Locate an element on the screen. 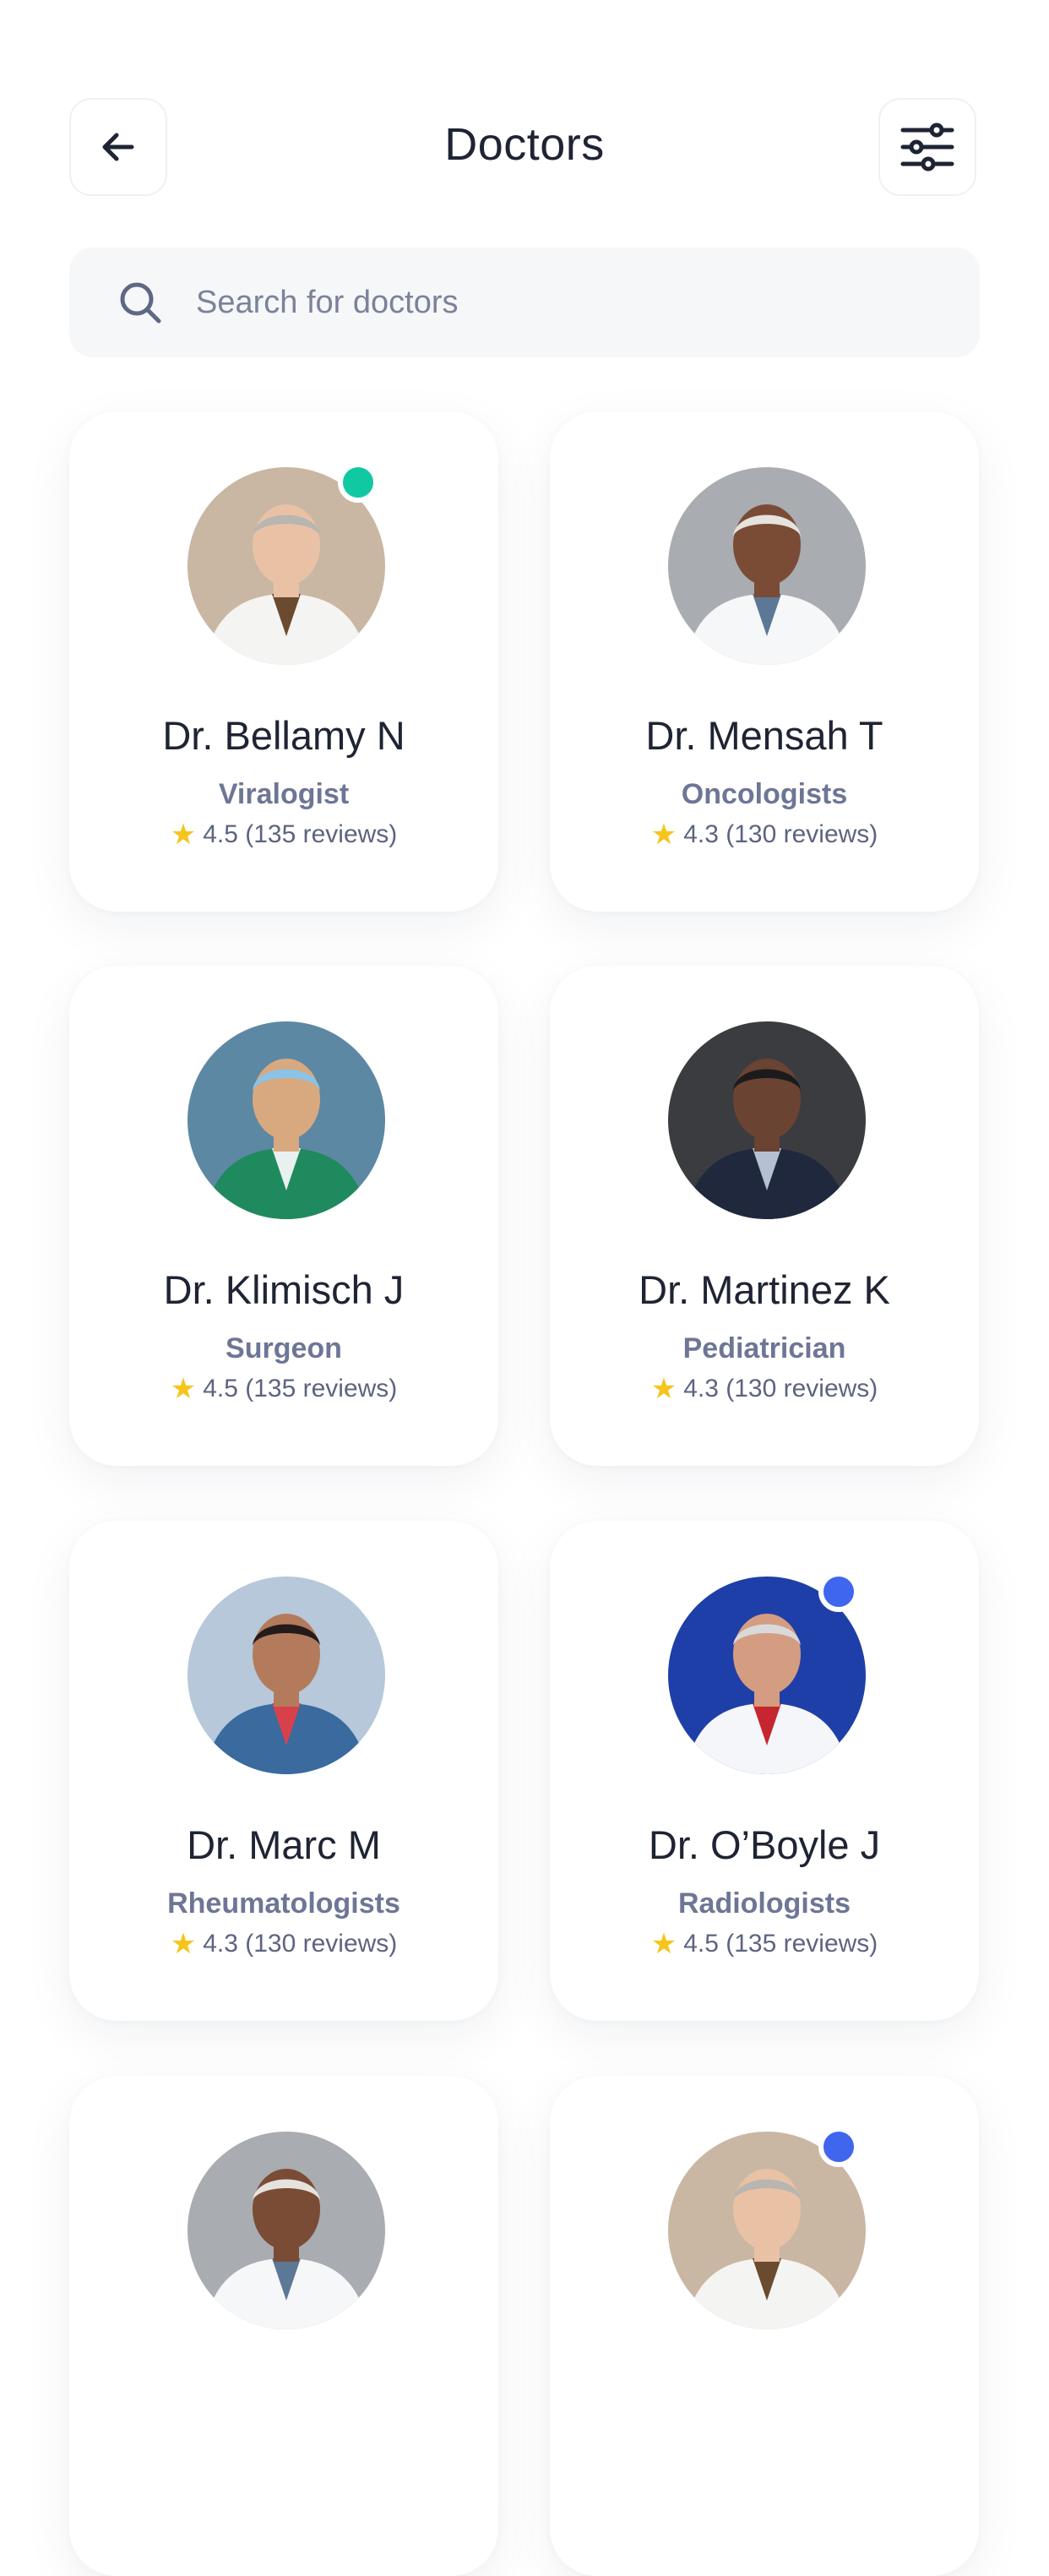 This screenshot has height=2576, width=1049. doctor-specialty: Radiologists is located at coordinates (764, 1904).